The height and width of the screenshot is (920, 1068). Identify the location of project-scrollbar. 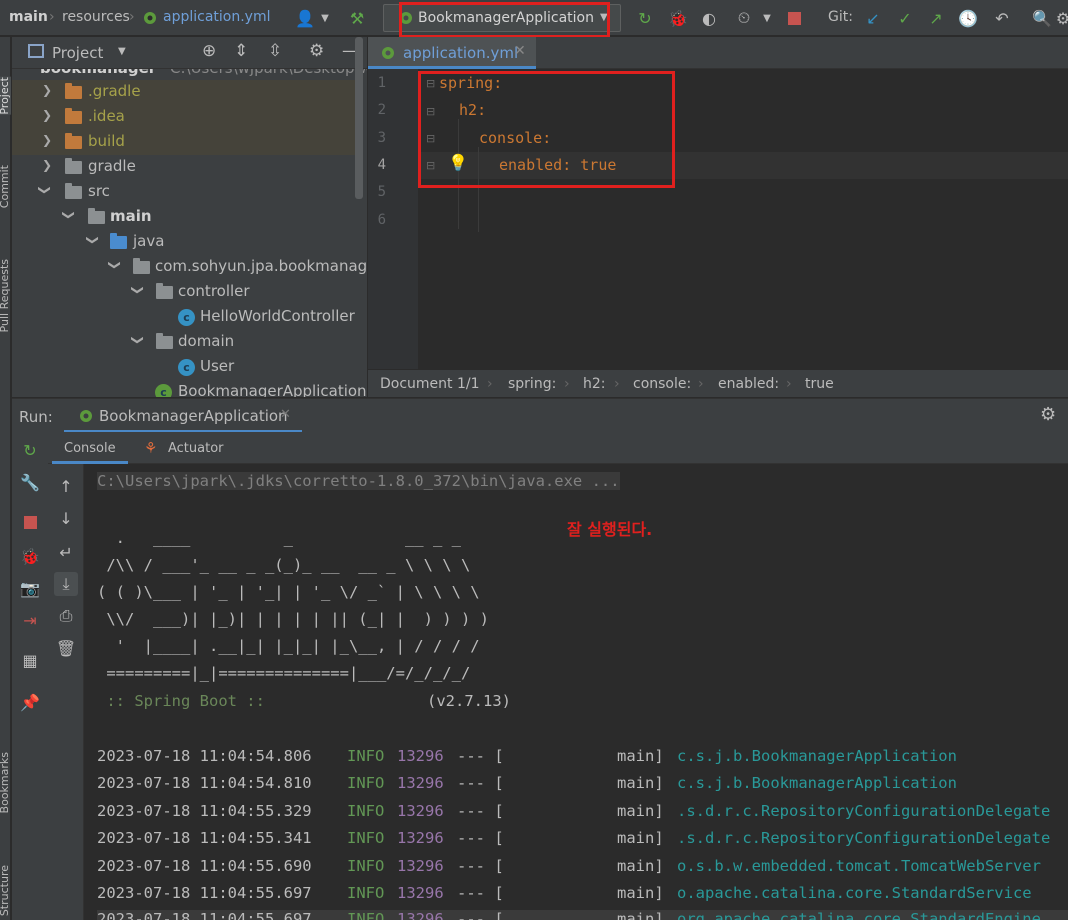
(359, 118).